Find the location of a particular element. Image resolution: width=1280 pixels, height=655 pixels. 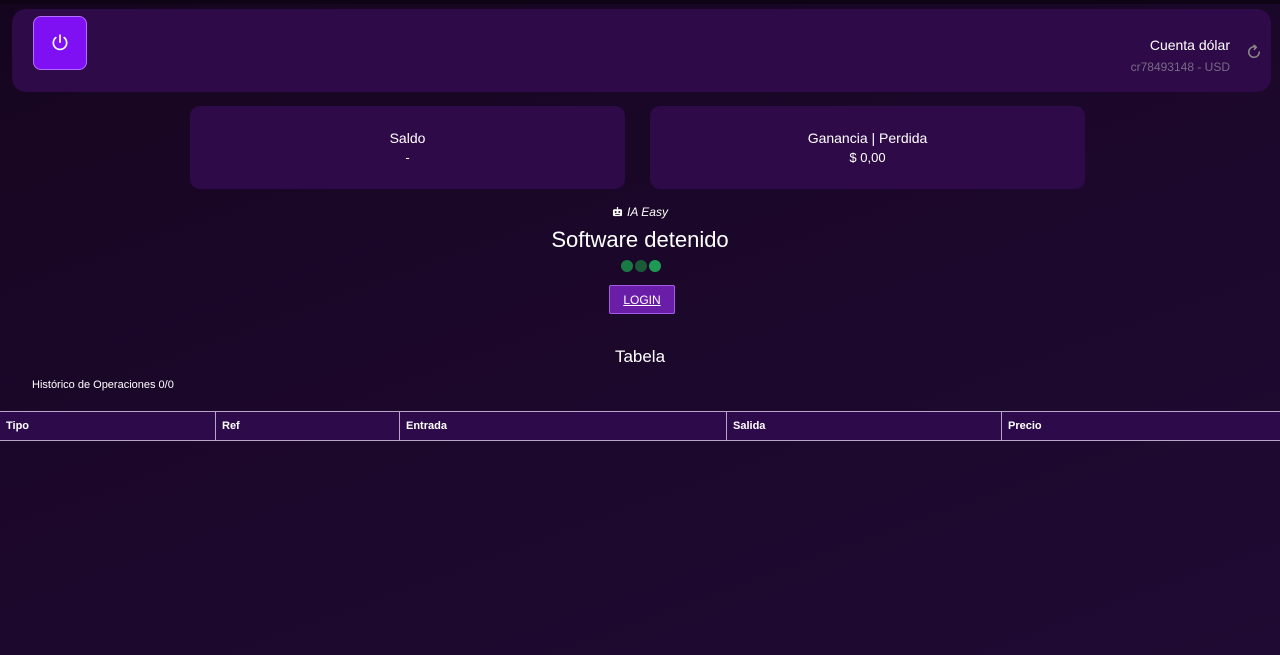

ganancia-label: Ganancia | Perdida is located at coordinates (867, 138).